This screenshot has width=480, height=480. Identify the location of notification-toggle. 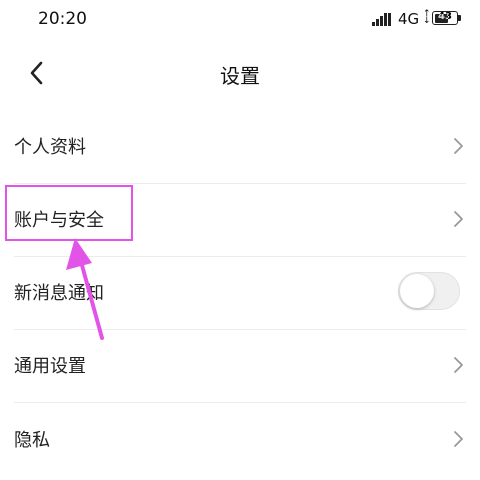
(429, 291).